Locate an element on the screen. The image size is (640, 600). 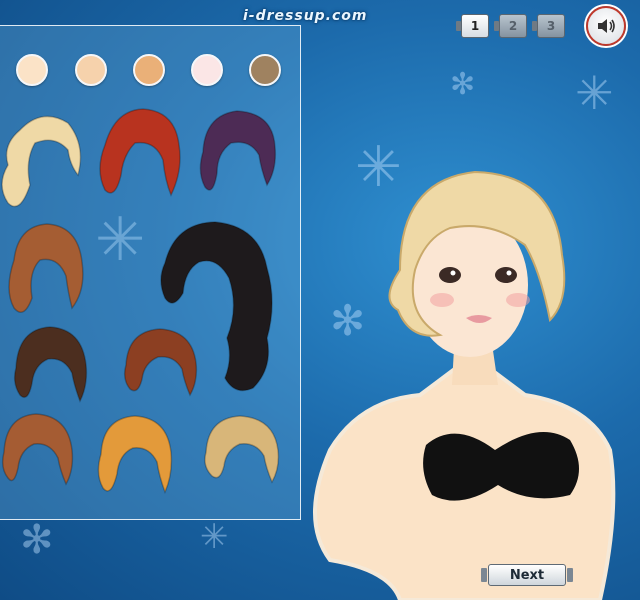
page-button-2: 2 is located at coordinates (510, 26).